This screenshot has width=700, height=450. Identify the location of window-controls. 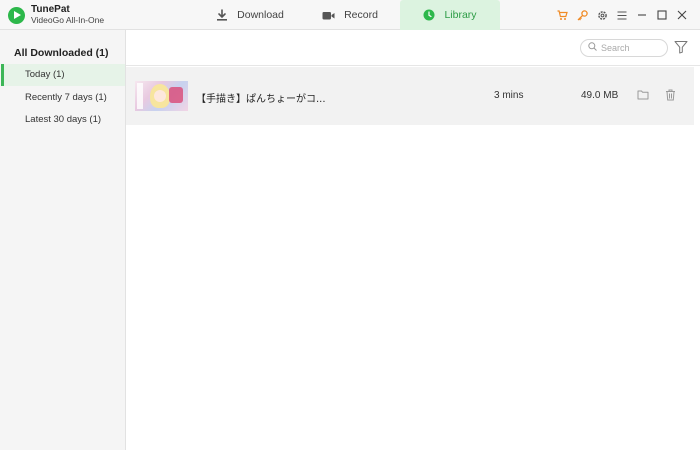
(622, 15).